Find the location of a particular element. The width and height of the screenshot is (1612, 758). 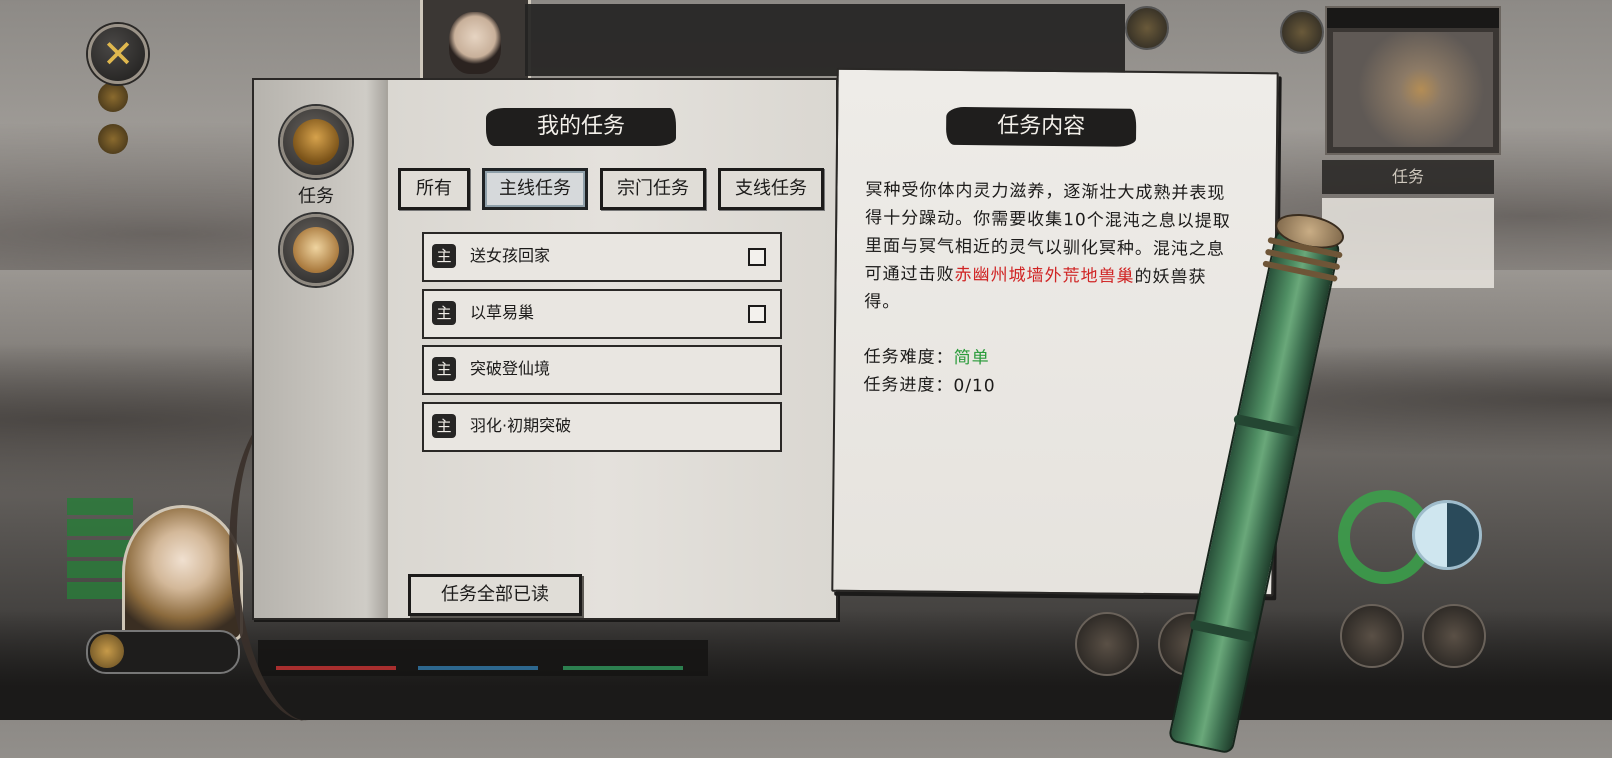

difficulty-value: 简单 is located at coordinates (971, 358).